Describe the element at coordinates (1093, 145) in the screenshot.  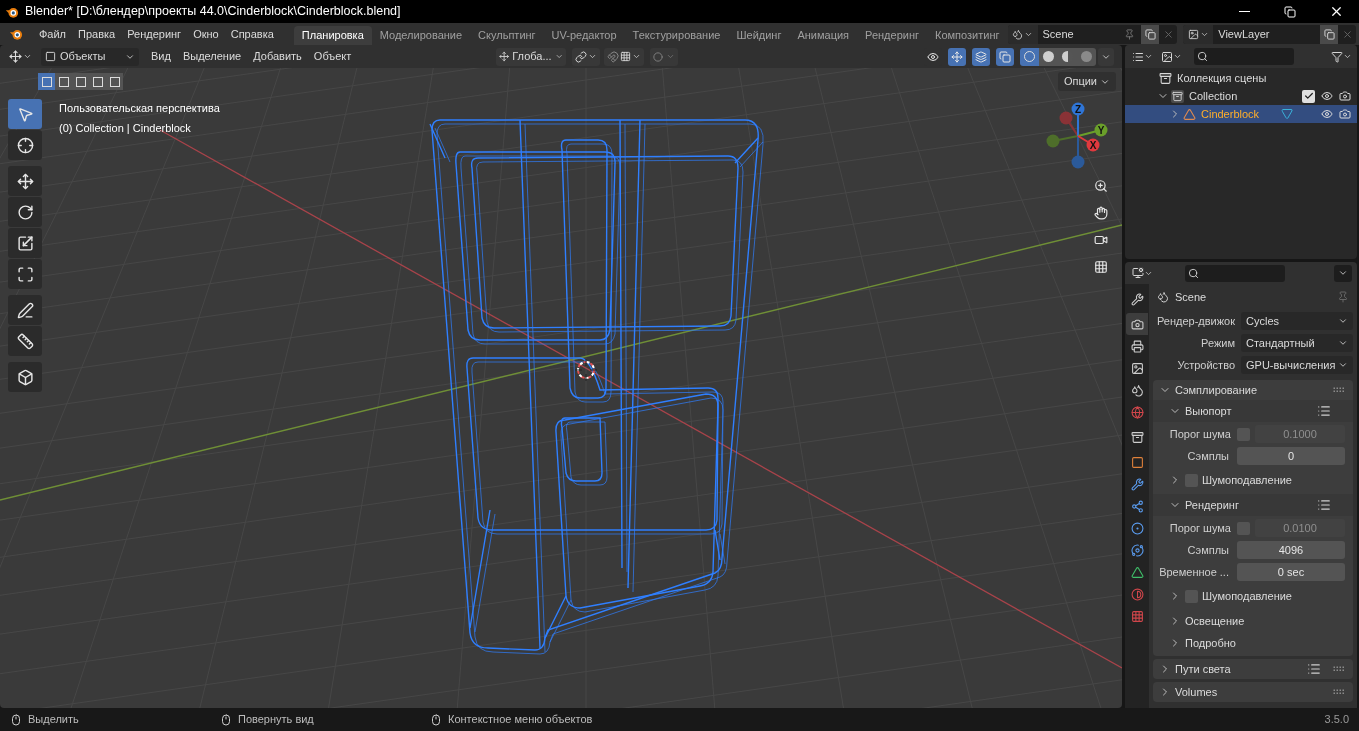
I see `axis-label: X` at that location.